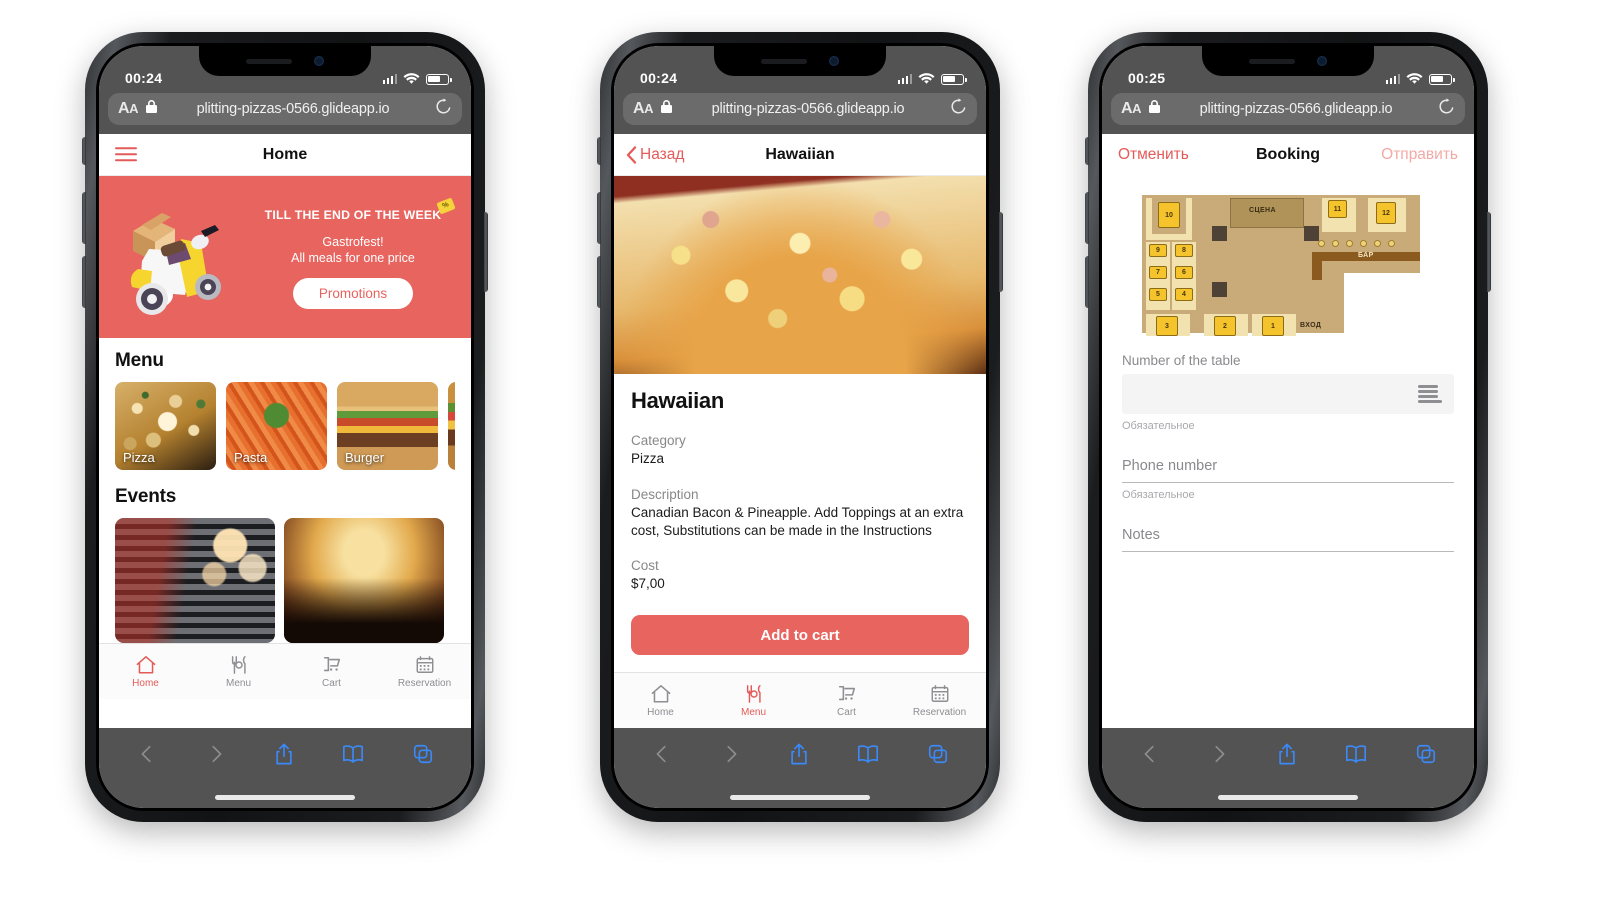  What do you see at coordinates (1273, 326) in the screenshot?
I see `table-1: 1` at bounding box center [1273, 326].